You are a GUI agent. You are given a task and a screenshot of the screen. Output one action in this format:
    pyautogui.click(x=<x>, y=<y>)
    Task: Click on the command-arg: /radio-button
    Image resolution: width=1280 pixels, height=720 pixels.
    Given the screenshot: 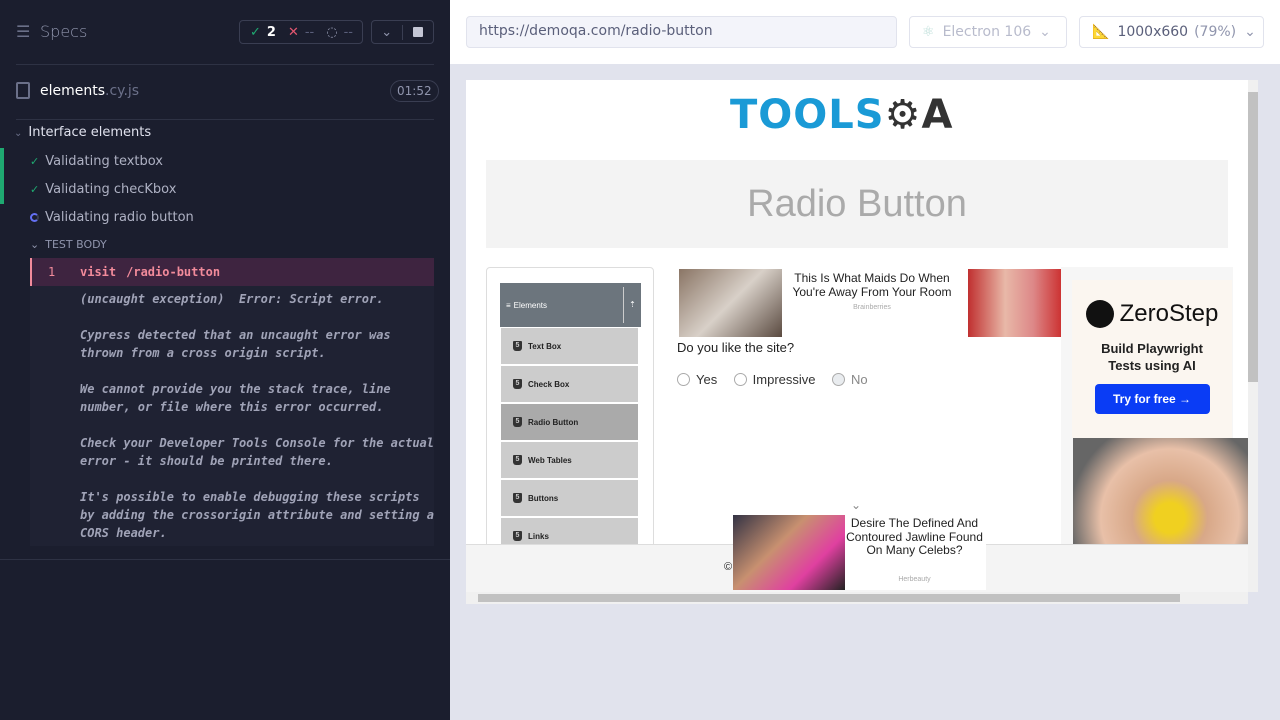 What is the action you would take?
    pyautogui.click(x=173, y=272)
    